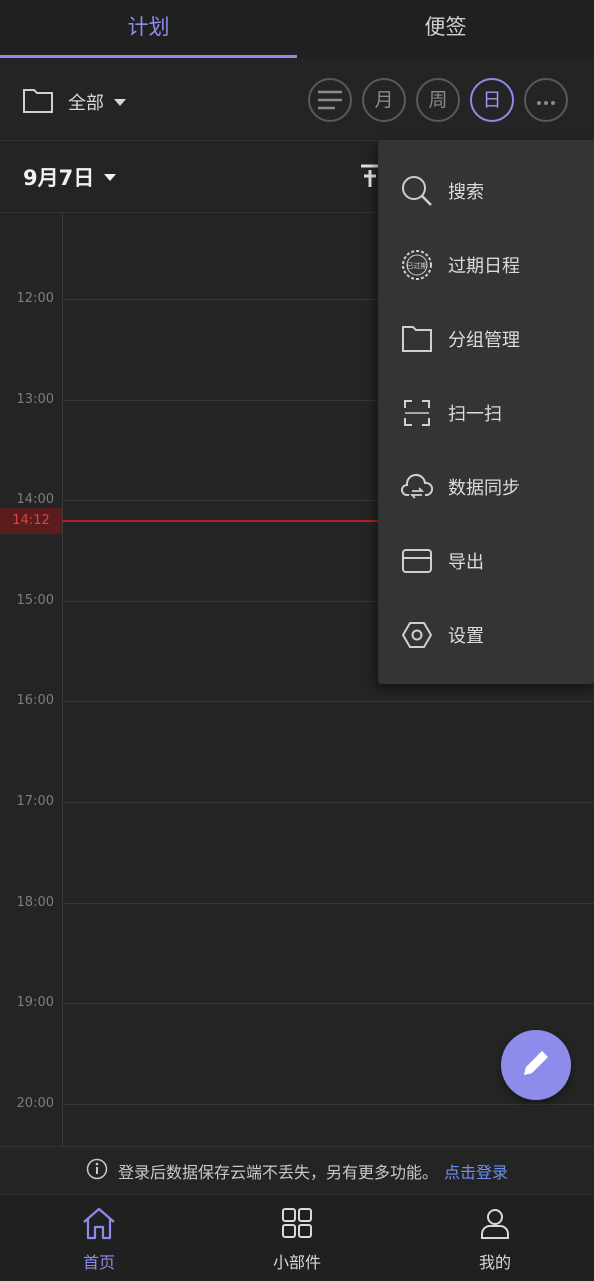  I want to click on menu-item-label: 扫一扫, so click(475, 414).